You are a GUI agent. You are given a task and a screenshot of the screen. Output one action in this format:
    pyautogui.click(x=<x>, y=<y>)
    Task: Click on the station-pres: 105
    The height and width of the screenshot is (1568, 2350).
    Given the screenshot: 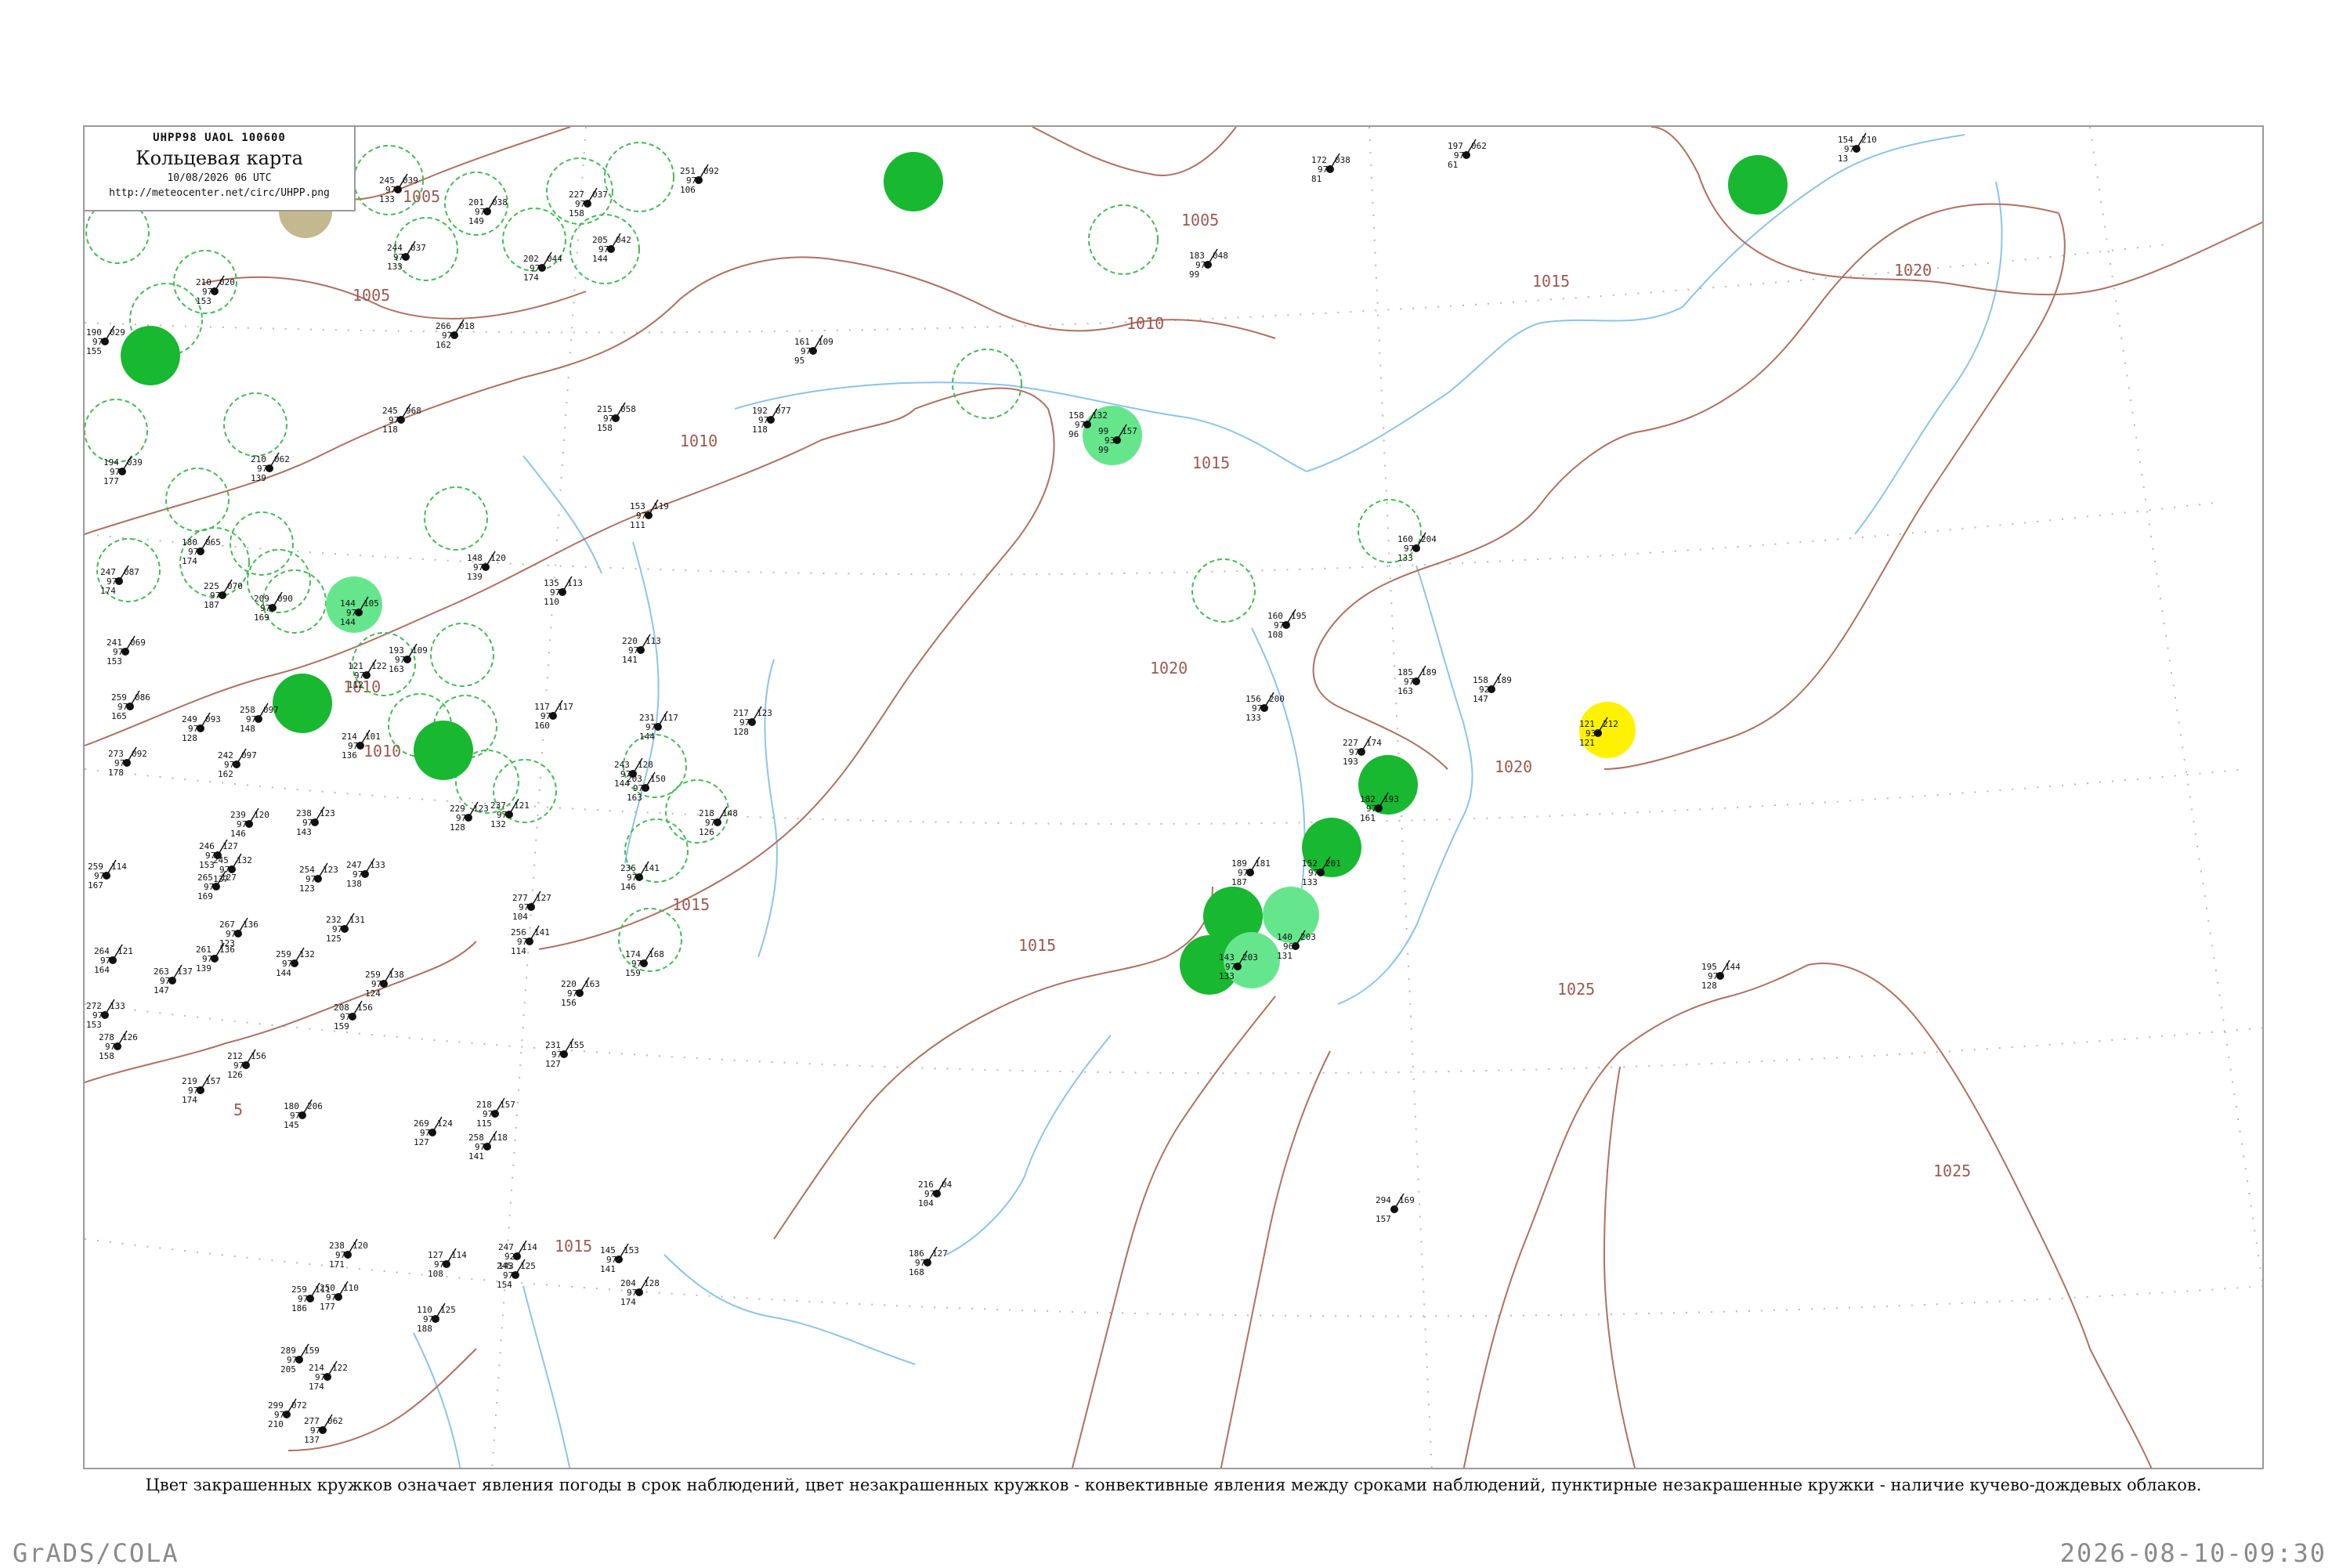 What is the action you would take?
    pyautogui.click(x=371, y=603)
    